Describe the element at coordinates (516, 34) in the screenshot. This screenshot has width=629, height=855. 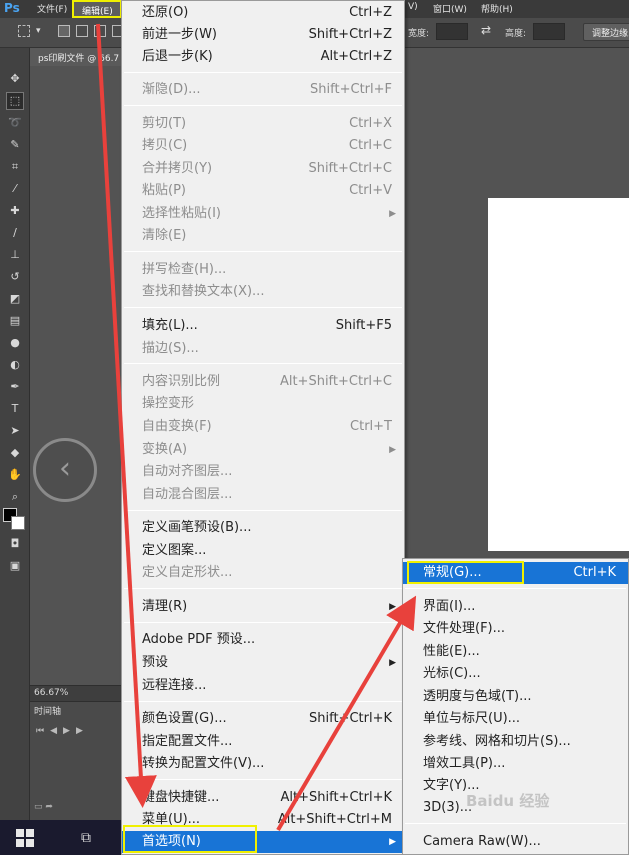
I see `height-label: 高度:` at that location.